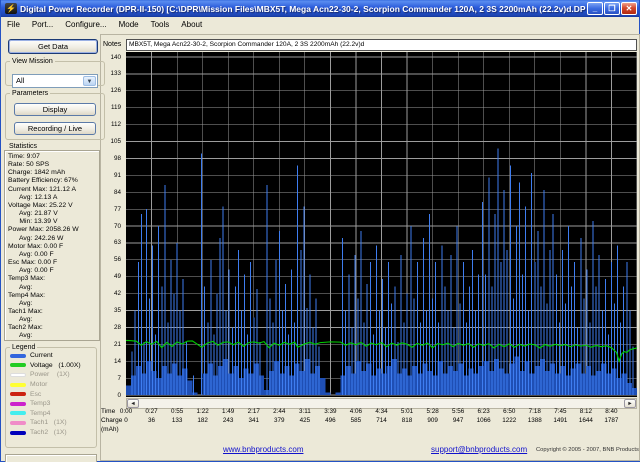 The width and height of the screenshot is (640, 462). I want to click on legend-item-voltage: Voltage (1.00X), so click(51, 366).